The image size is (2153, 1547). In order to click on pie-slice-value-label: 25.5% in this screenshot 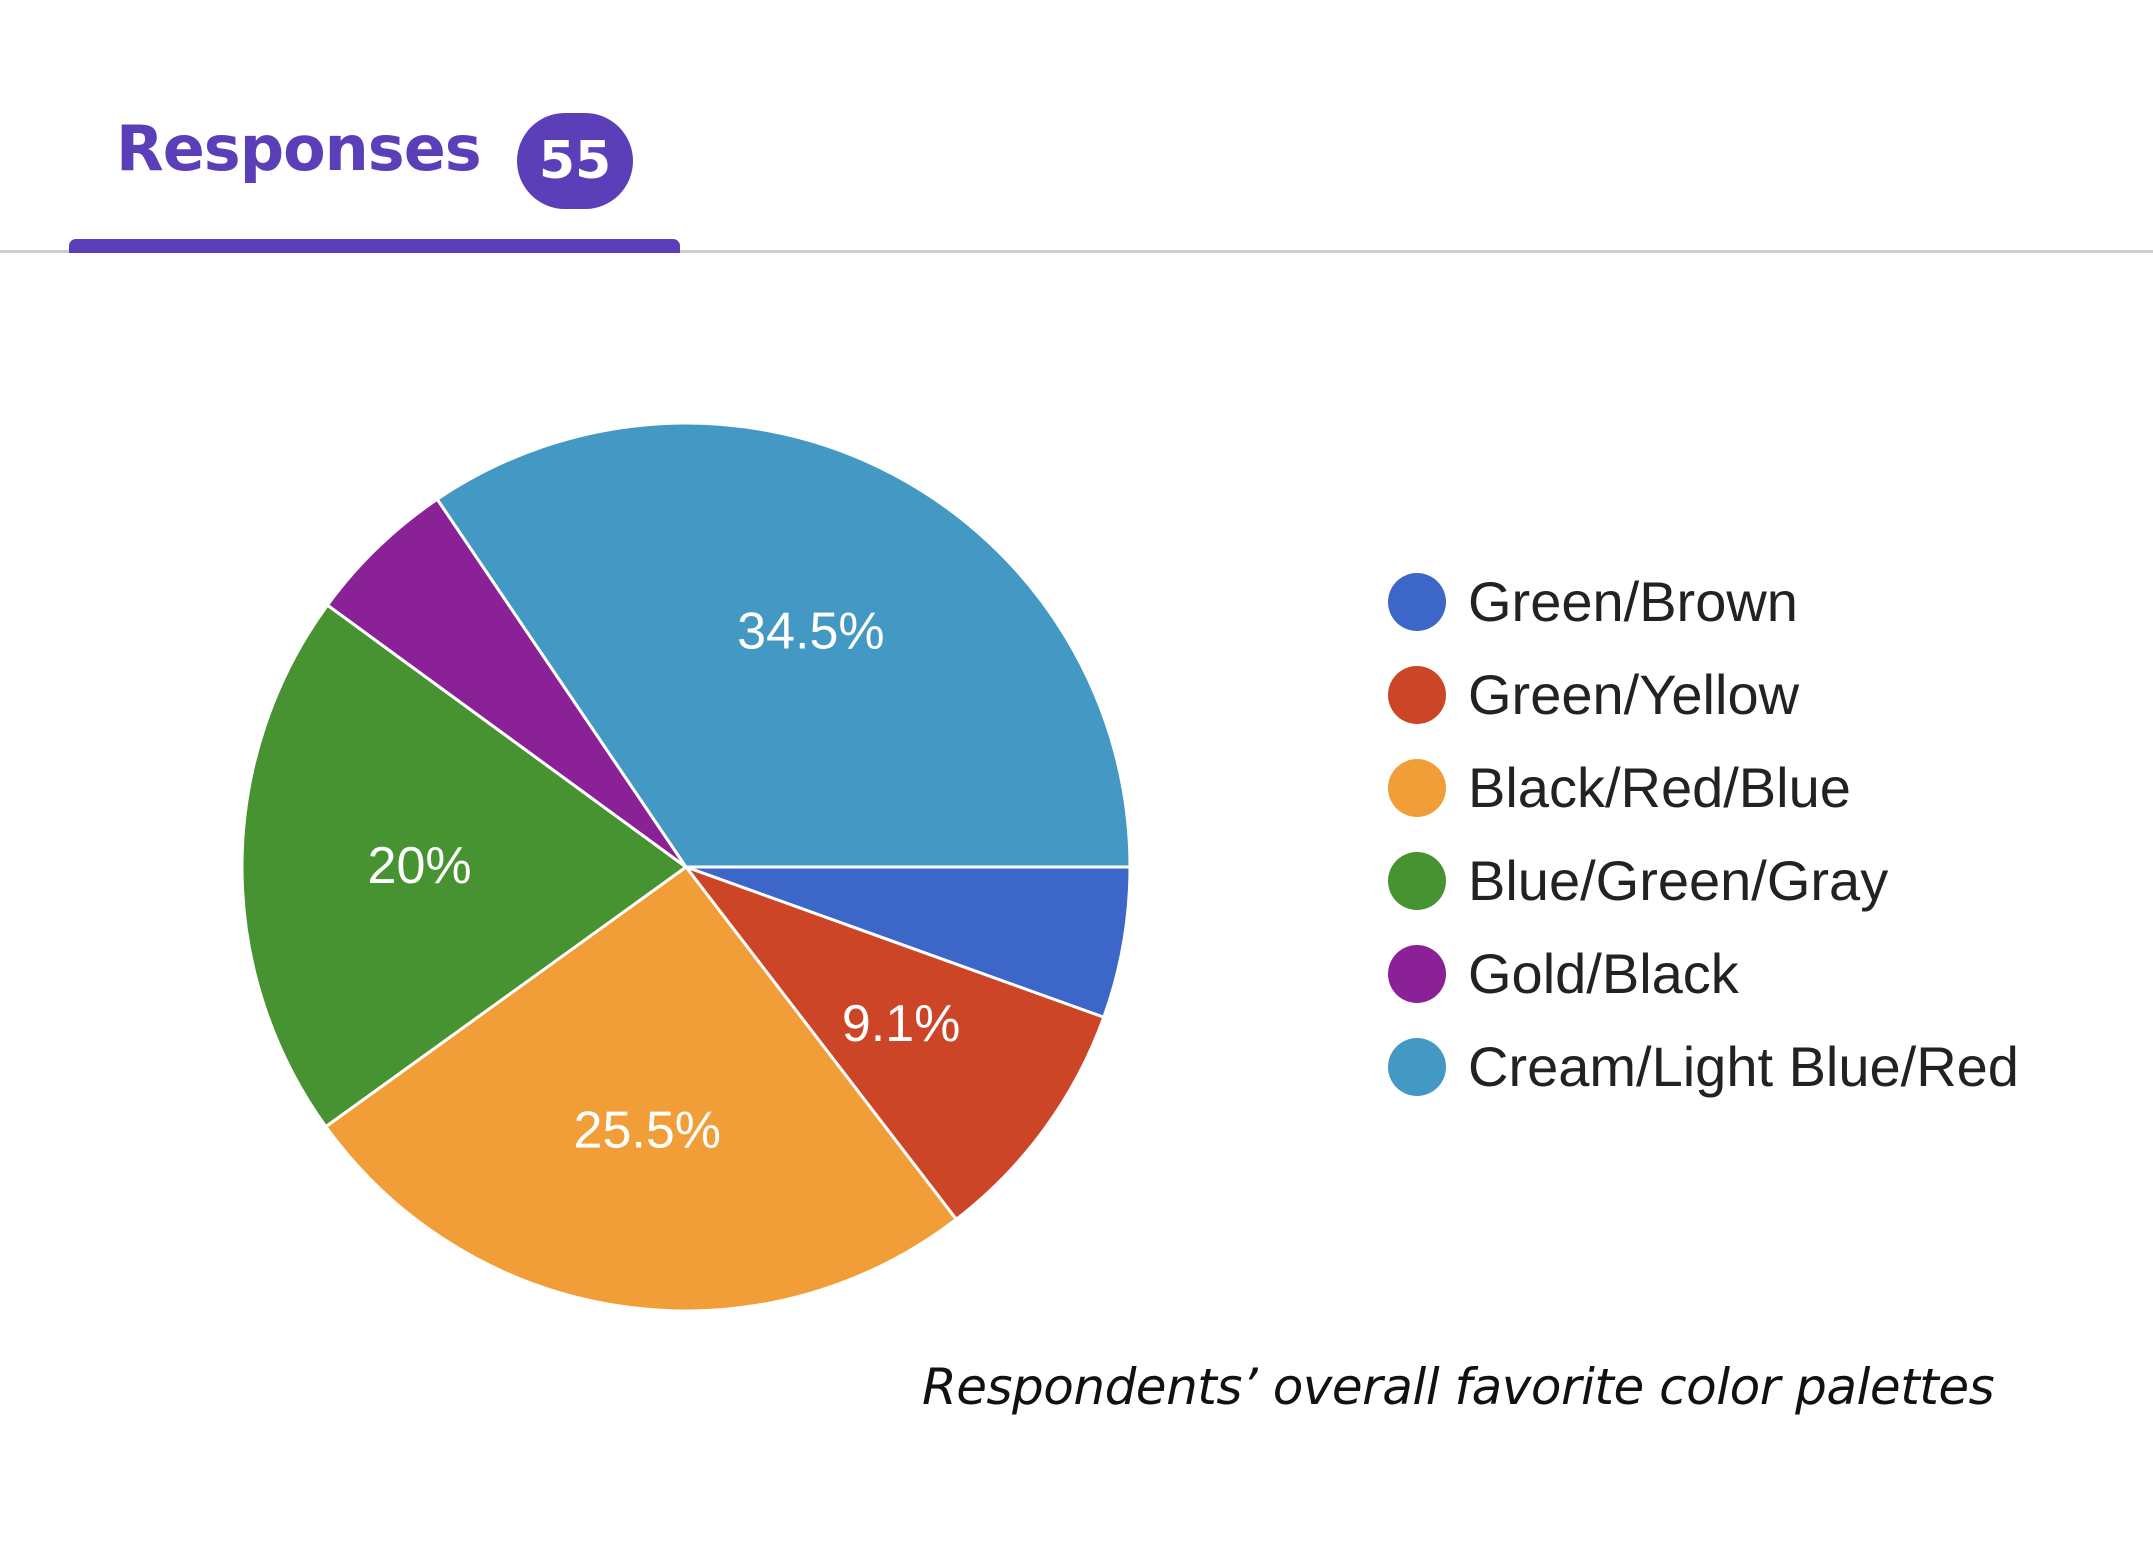, I will do `click(647, 1131)`.